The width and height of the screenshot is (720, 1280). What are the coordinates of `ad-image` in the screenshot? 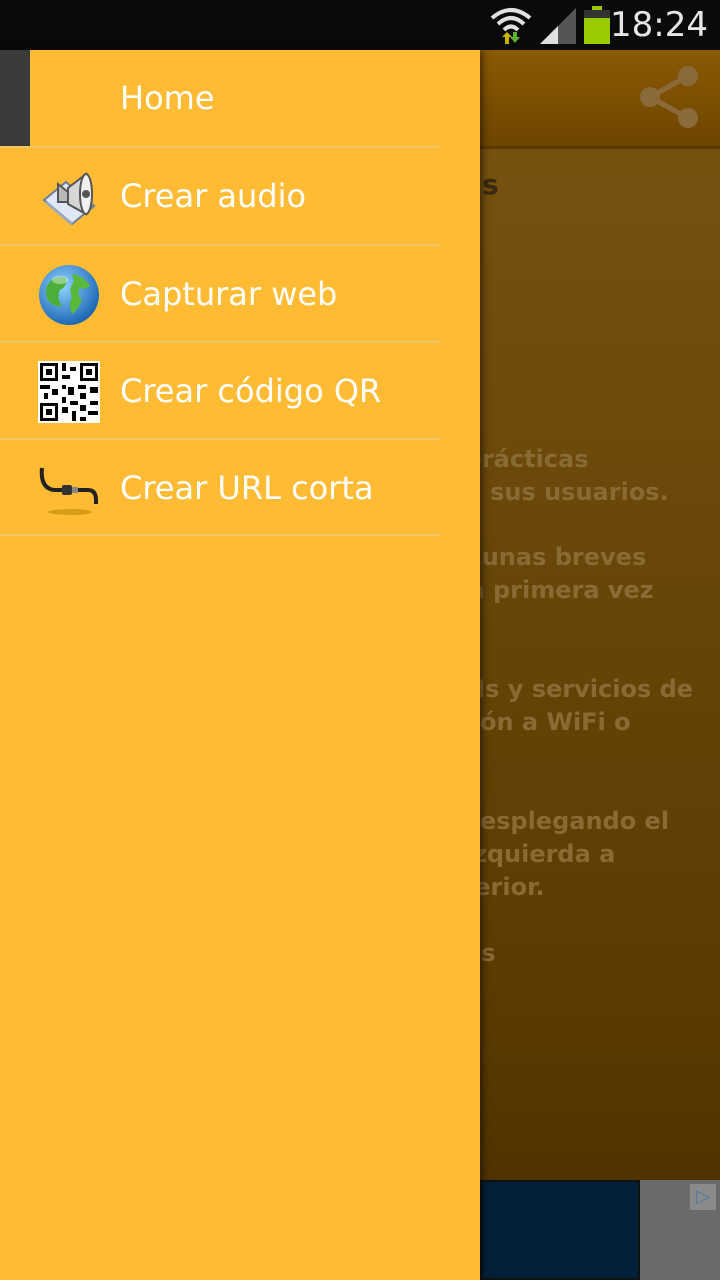 It's located at (560, 1230).